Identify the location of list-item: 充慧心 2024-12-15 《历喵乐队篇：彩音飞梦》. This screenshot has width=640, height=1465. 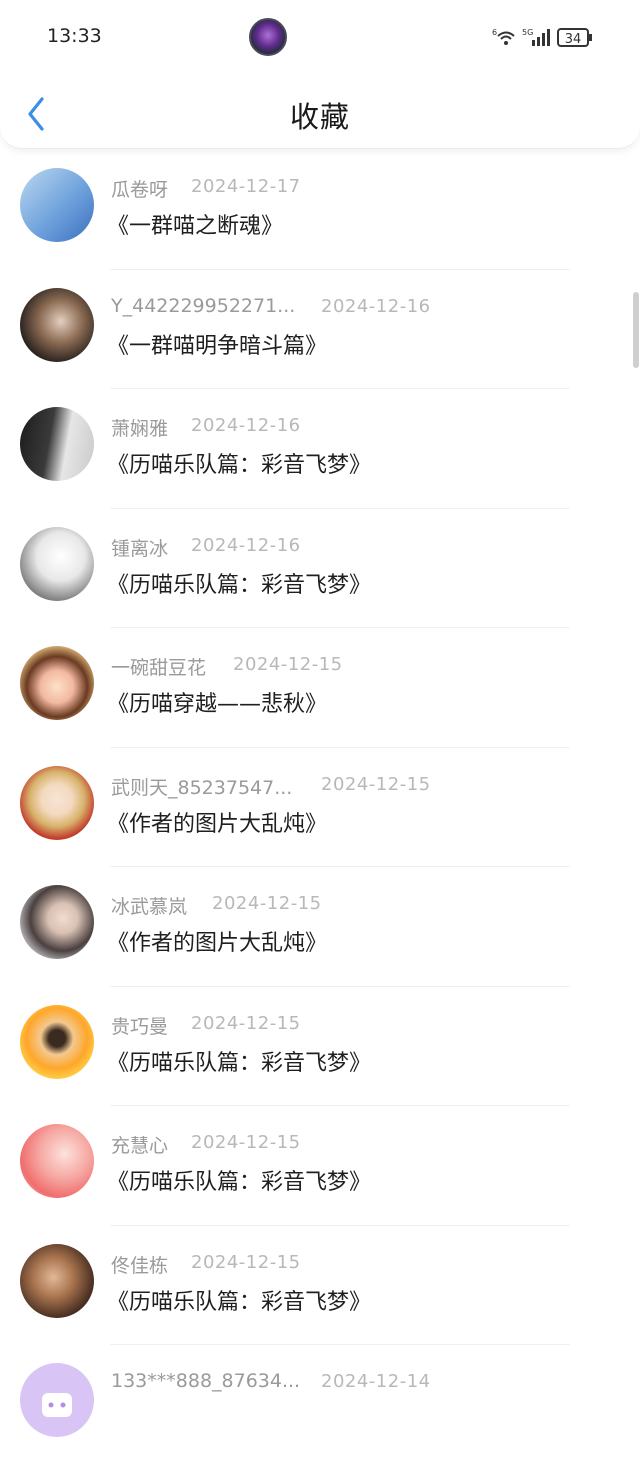
(320, 1166).